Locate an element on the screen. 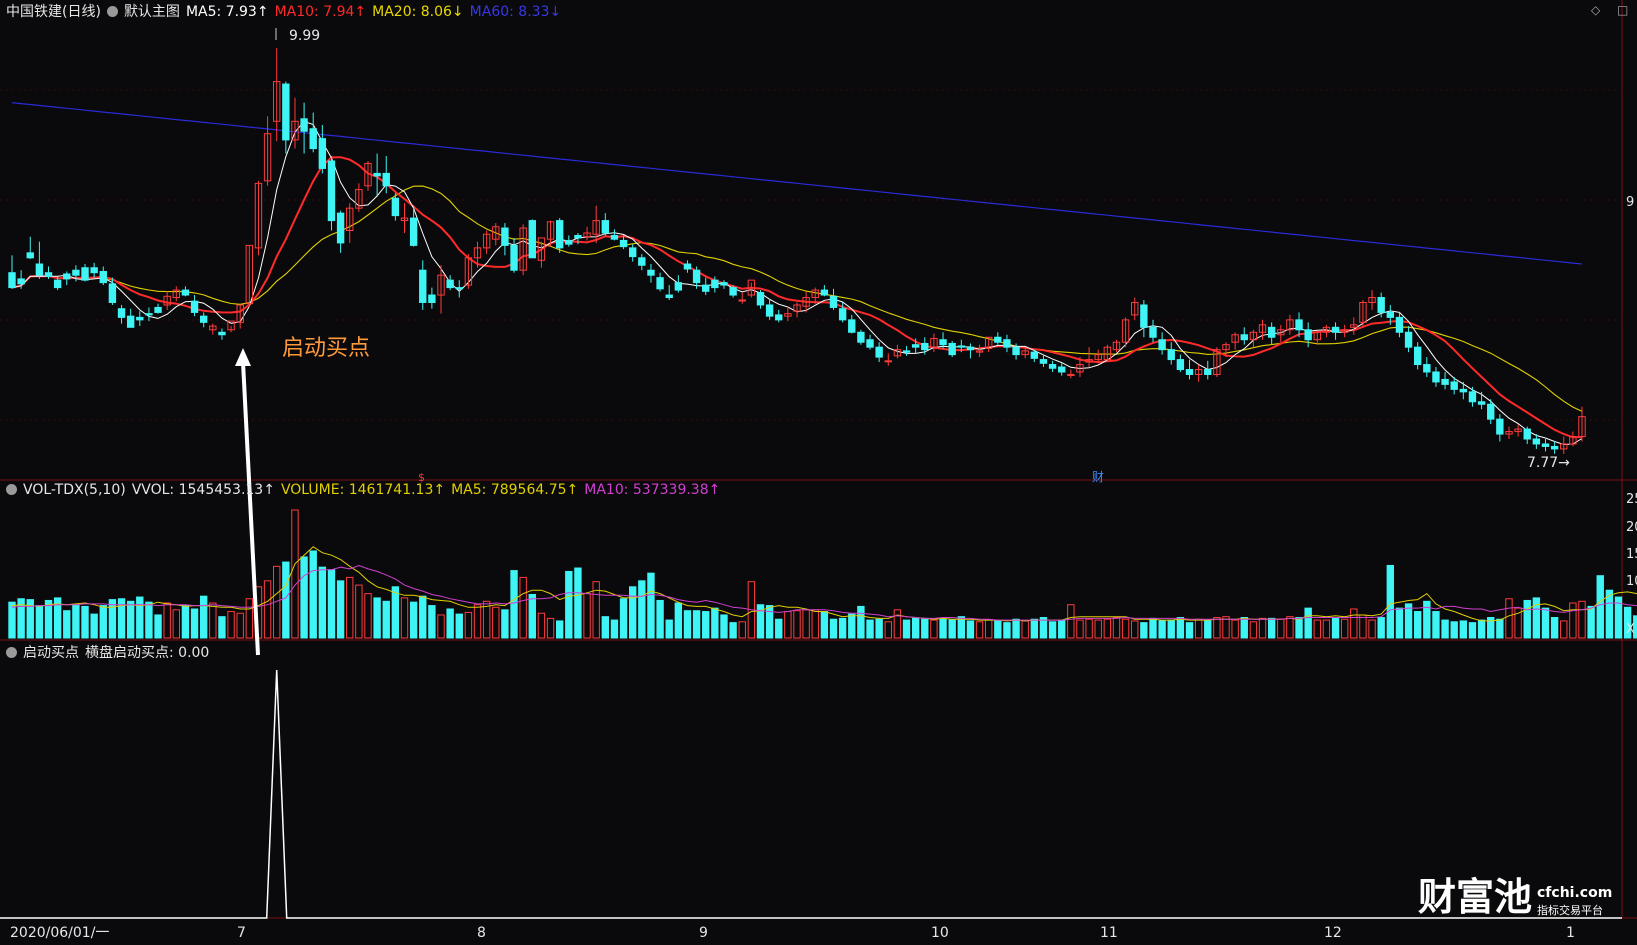 Image resolution: width=1637 pixels, height=945 pixels. indicator-settings-icon is located at coordinates (11, 652).